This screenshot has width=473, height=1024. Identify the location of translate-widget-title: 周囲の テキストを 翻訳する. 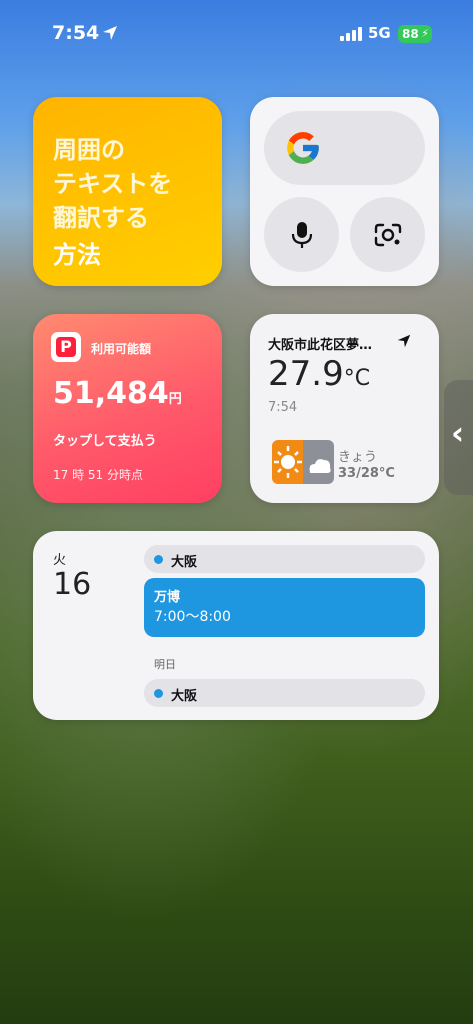
(113, 184).